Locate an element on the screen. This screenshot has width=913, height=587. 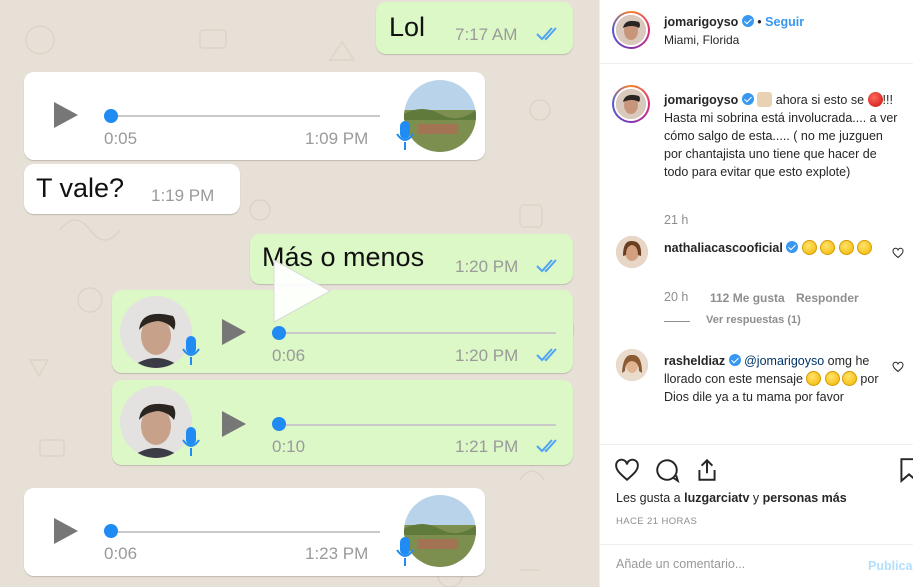
replies-divider is located at coordinates (677, 321).